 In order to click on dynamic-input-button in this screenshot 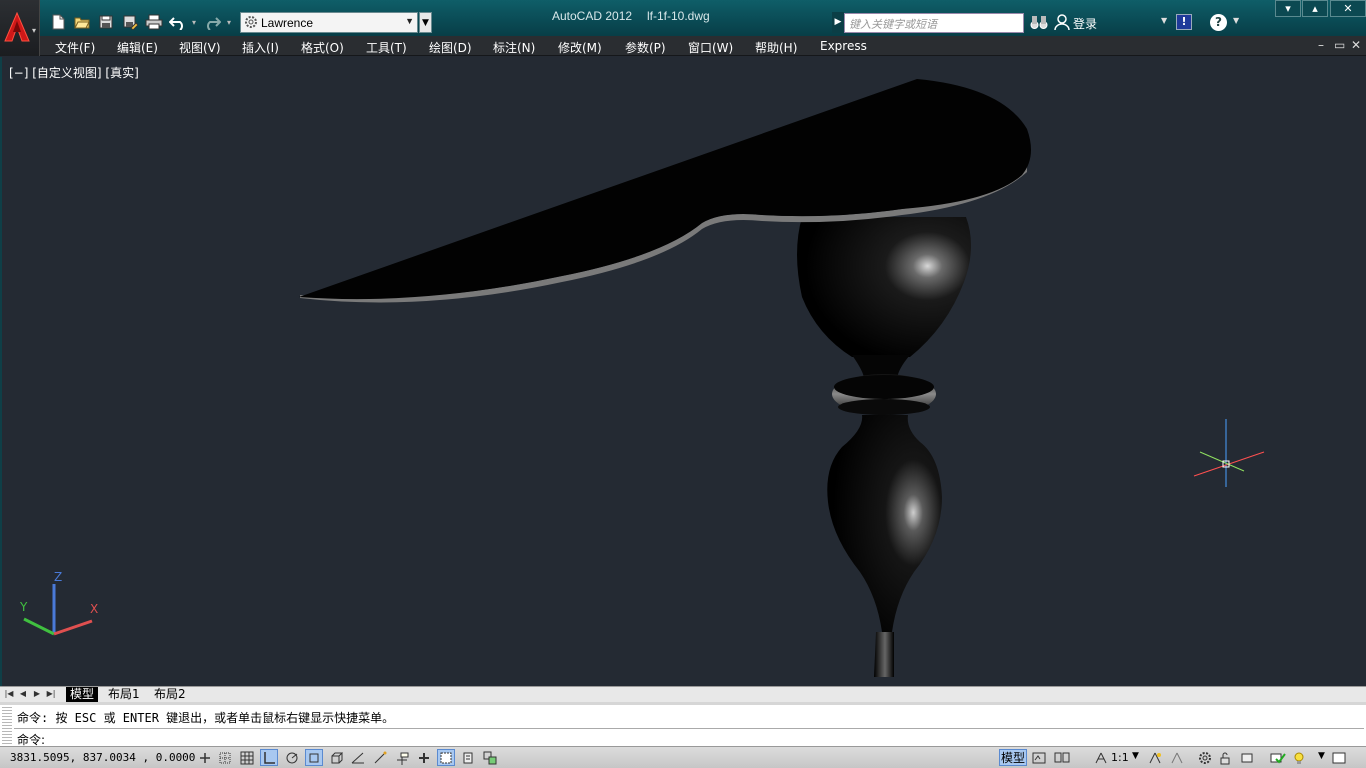, I will do `click(402, 757)`.